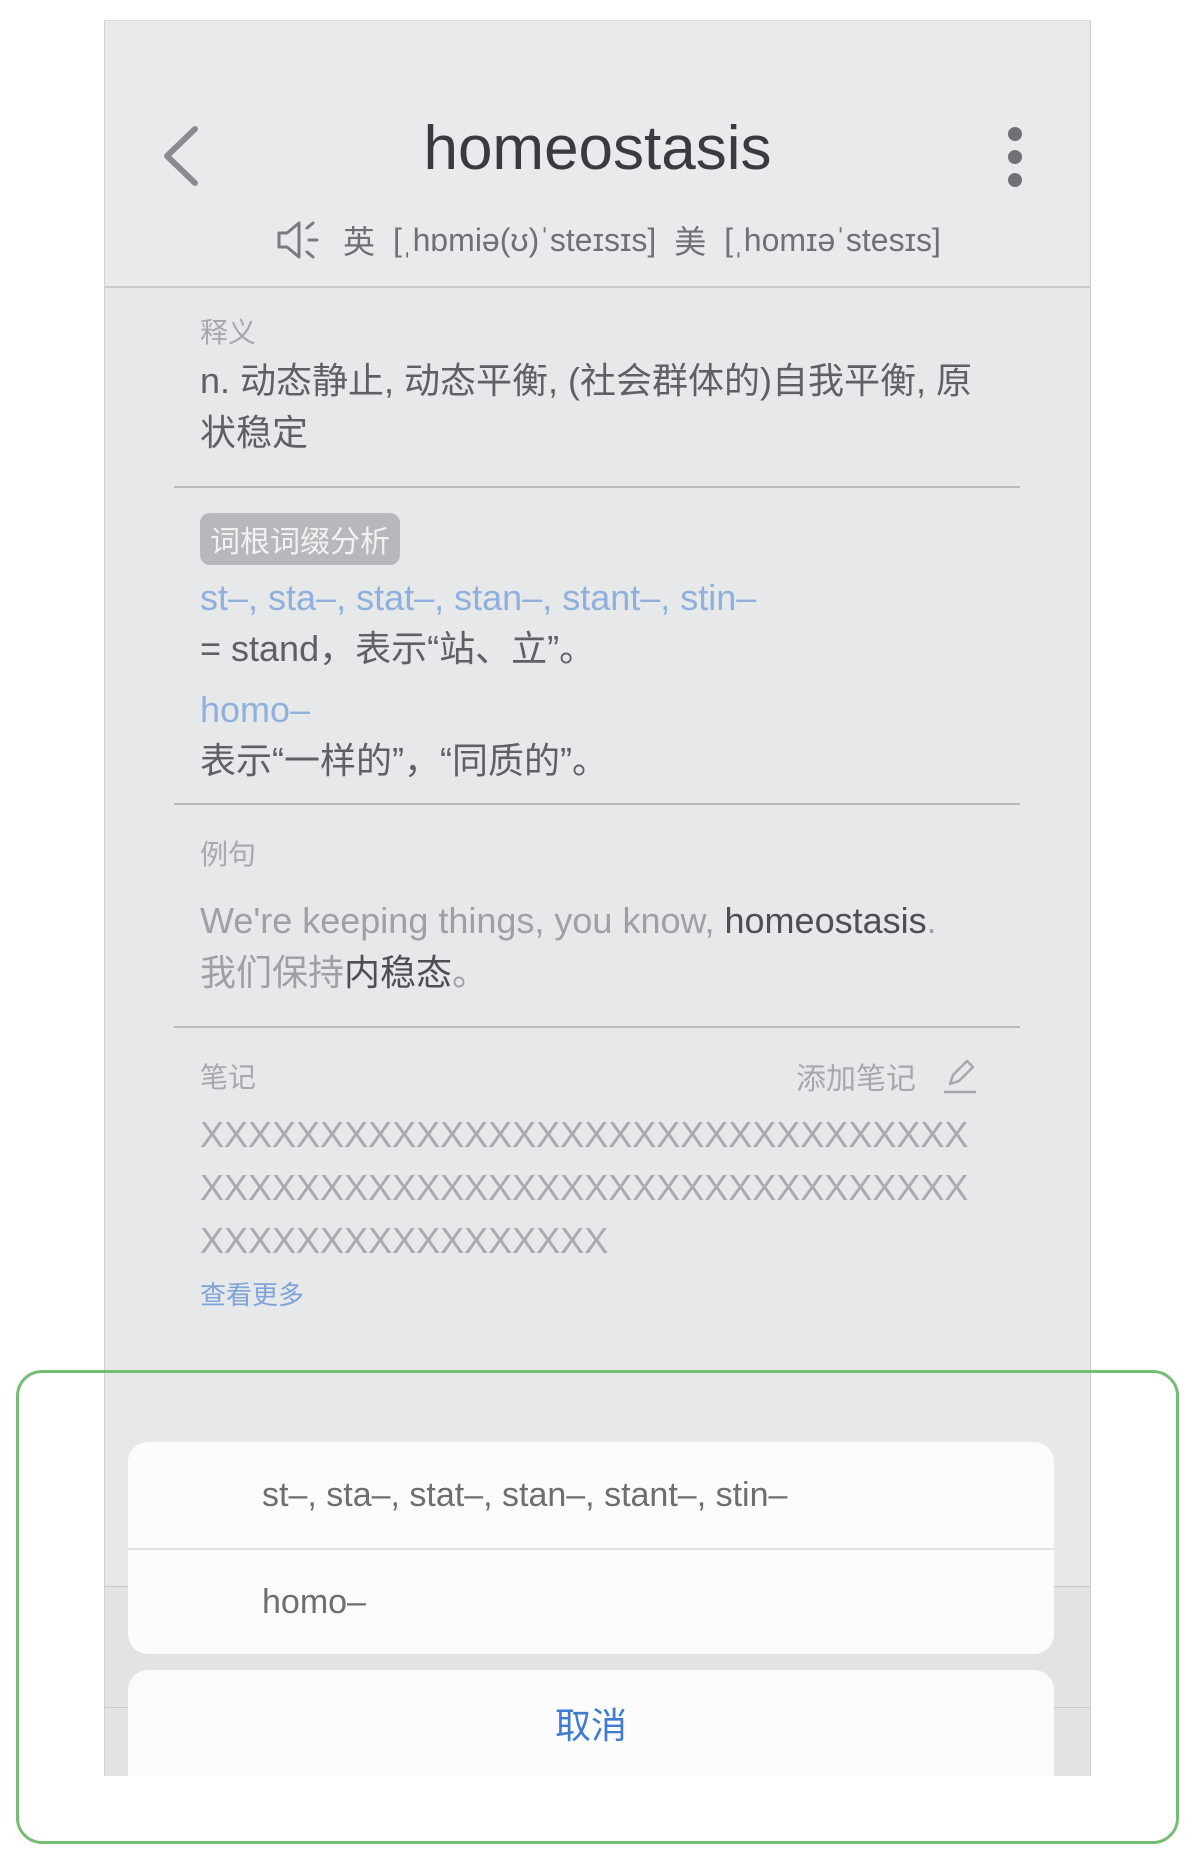 This screenshot has height=1872, width=1200. What do you see at coordinates (404, 760) in the screenshot?
I see `root-meaning-2: 表示“一样的”，“同质的”。` at bounding box center [404, 760].